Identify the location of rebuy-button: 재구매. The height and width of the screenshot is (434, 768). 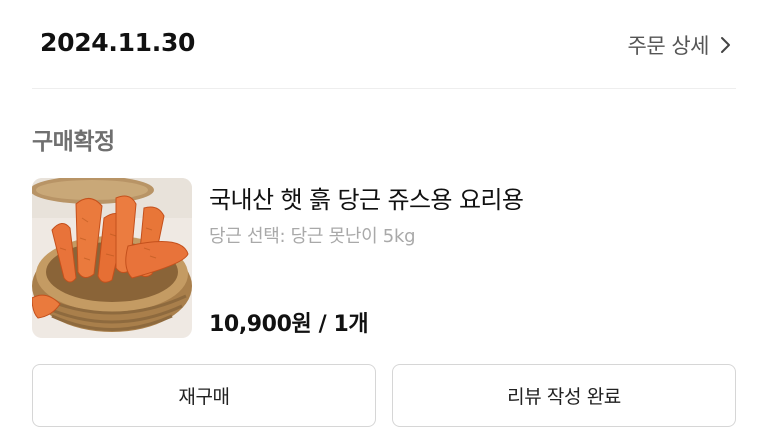
(204, 395).